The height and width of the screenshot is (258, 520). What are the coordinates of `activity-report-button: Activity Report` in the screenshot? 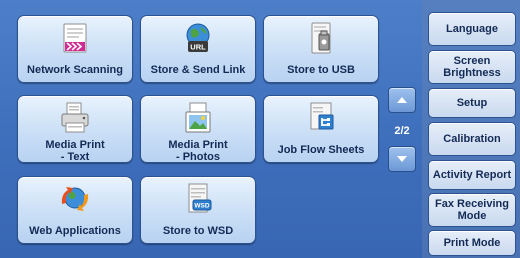 It's located at (472, 175).